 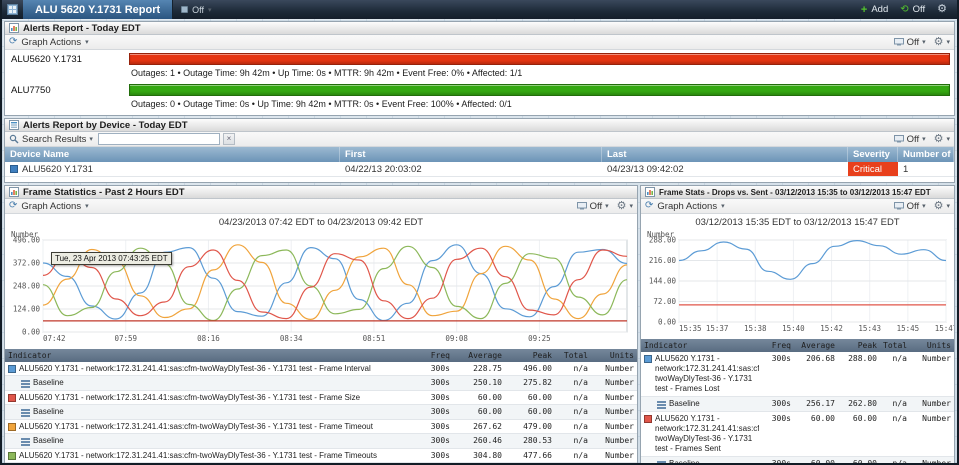 What do you see at coordinates (471, 154) in the screenshot?
I see `column-header: First` at bounding box center [471, 154].